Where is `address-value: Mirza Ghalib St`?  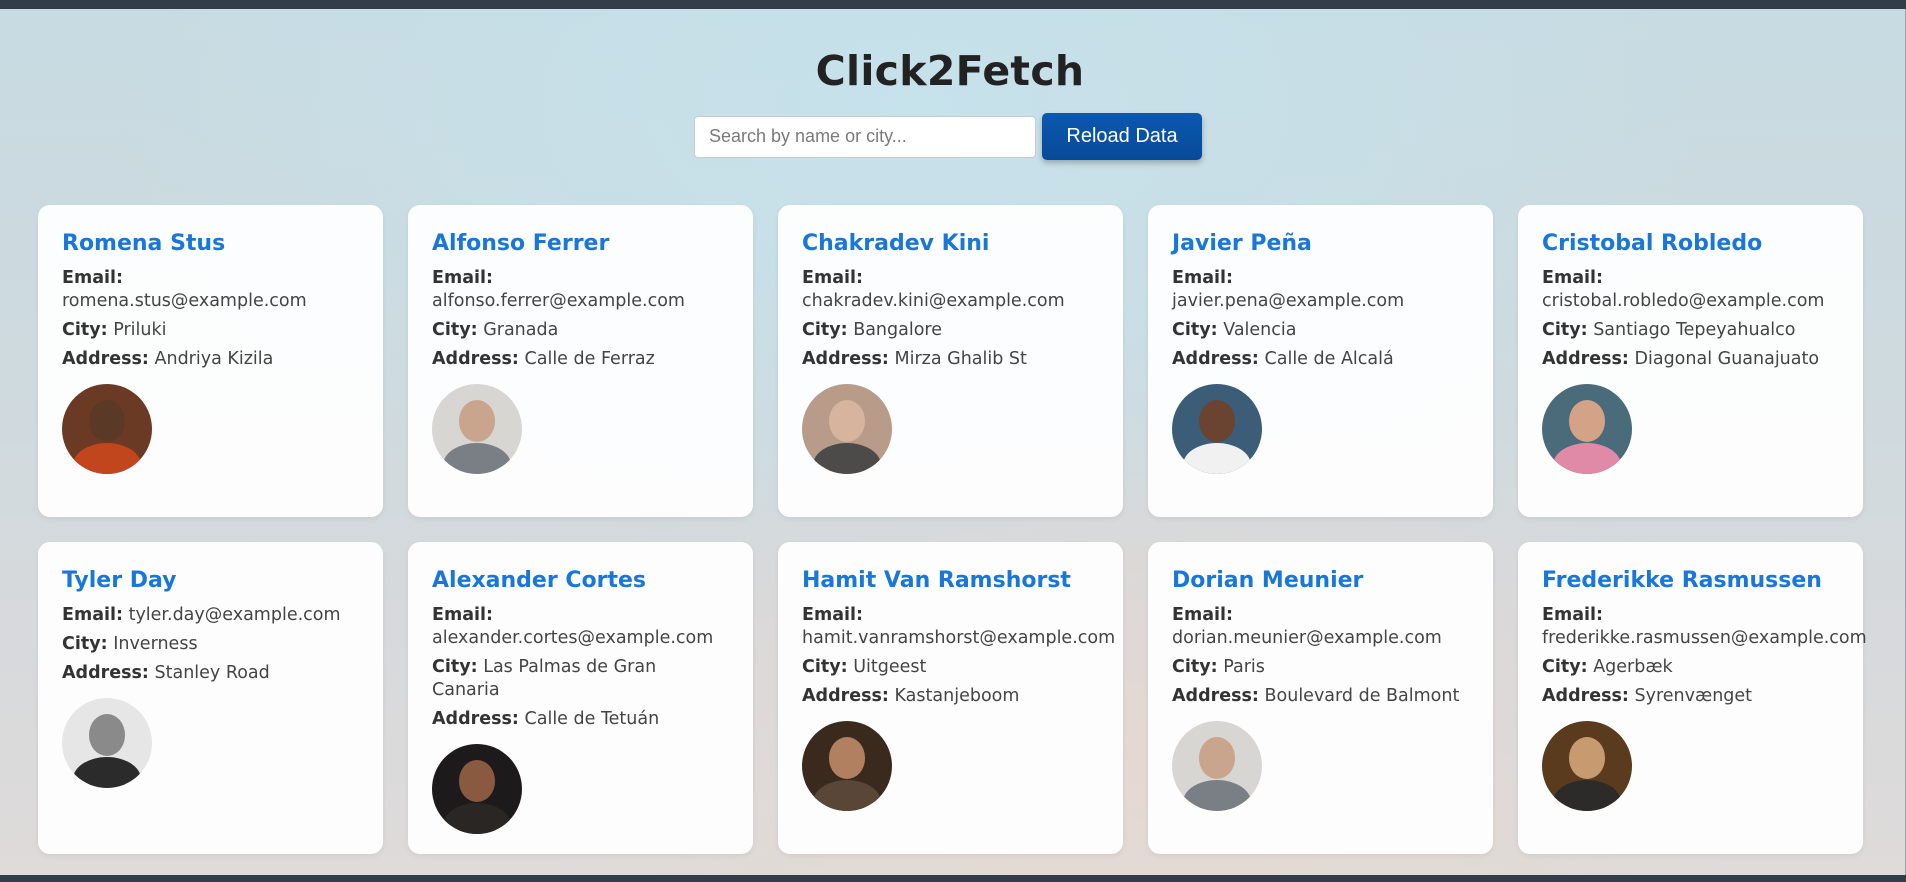
address-value: Mirza Ghalib St is located at coordinates (960, 359).